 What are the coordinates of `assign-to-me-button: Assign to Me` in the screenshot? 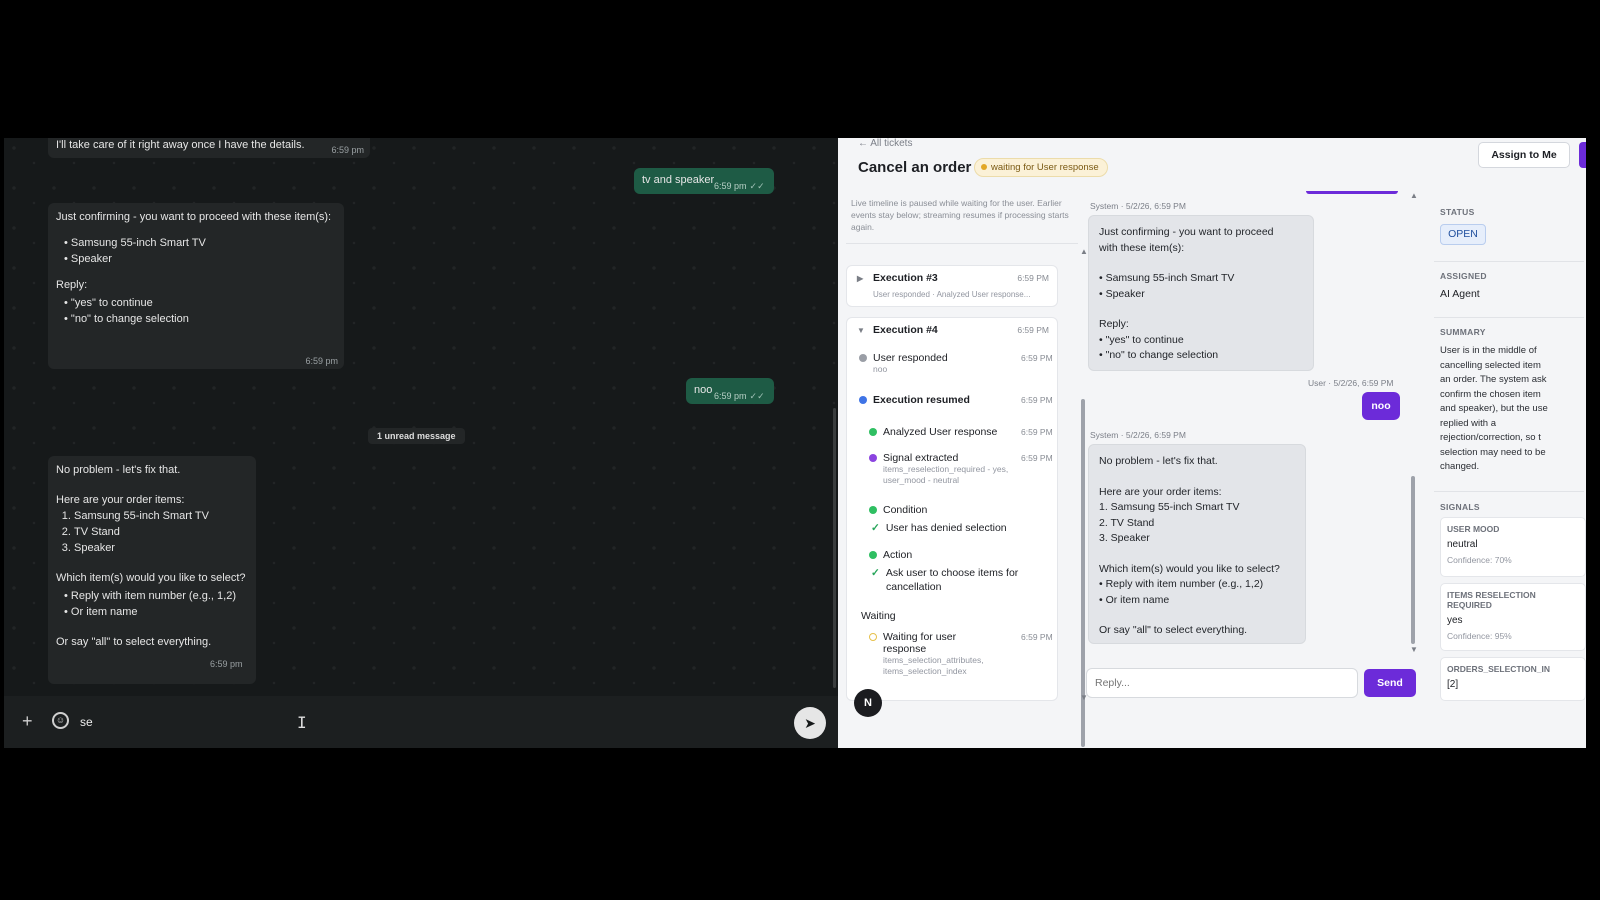 It's located at (1524, 155).